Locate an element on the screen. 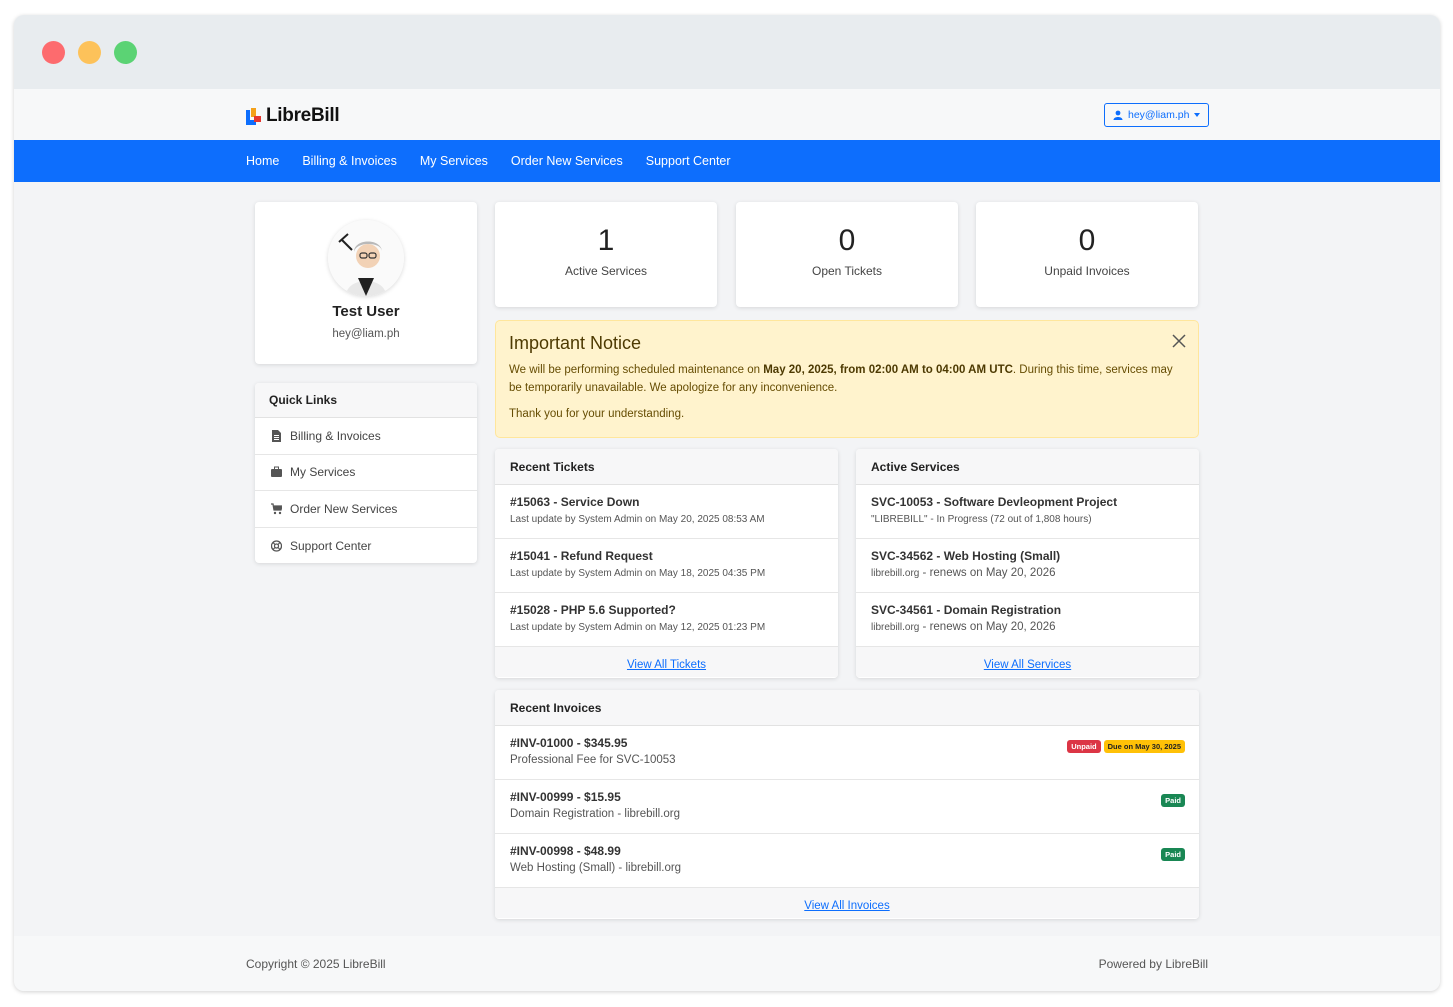 This screenshot has width=1453, height=1007. brand-logo: LibreBill is located at coordinates (293, 116).